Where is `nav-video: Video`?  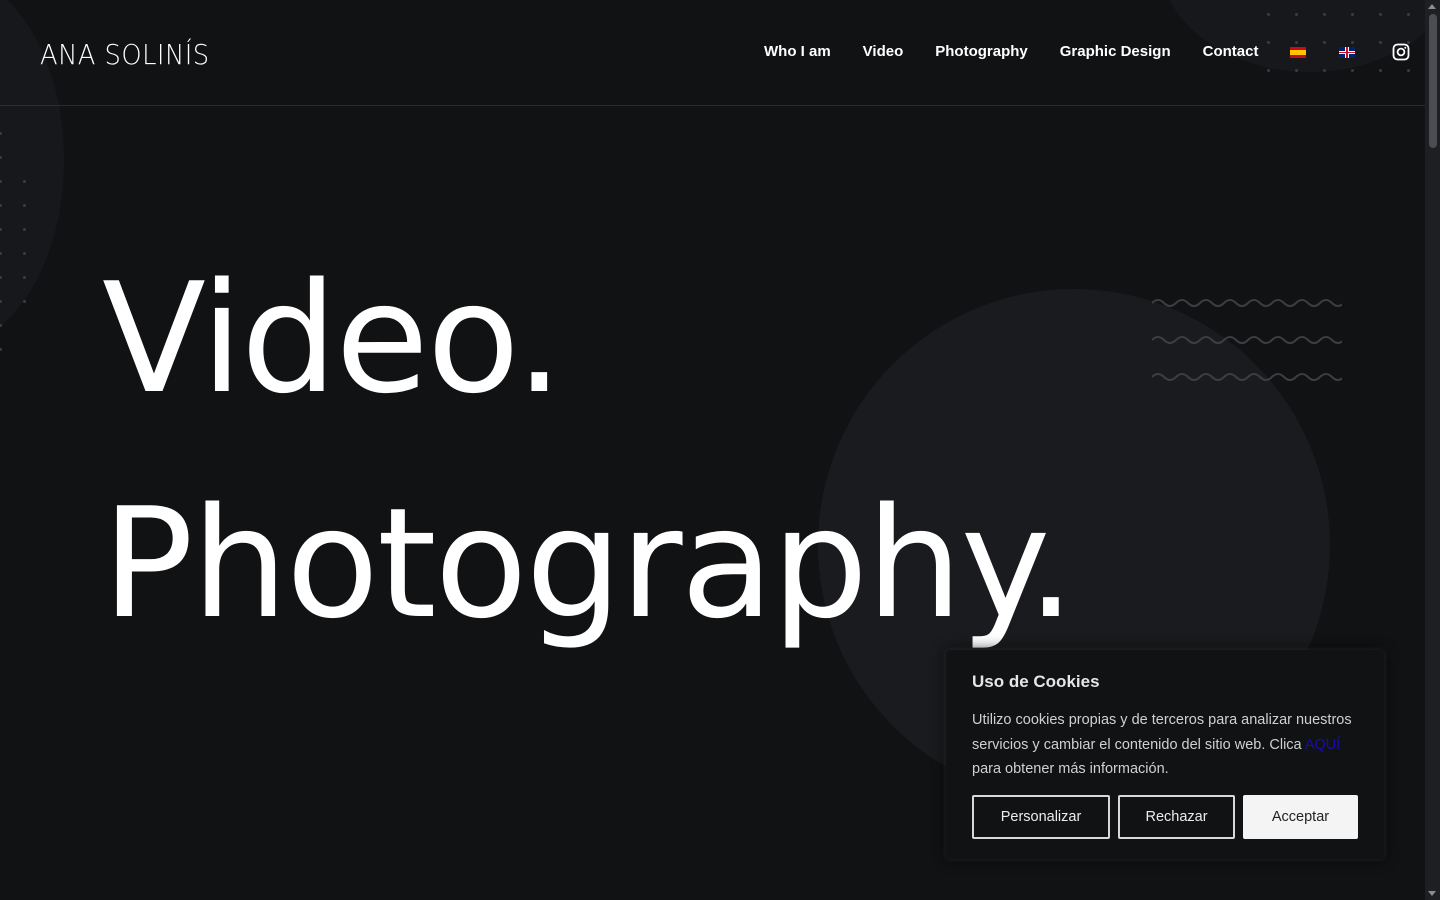
nav-video: Video is located at coordinates (883, 52).